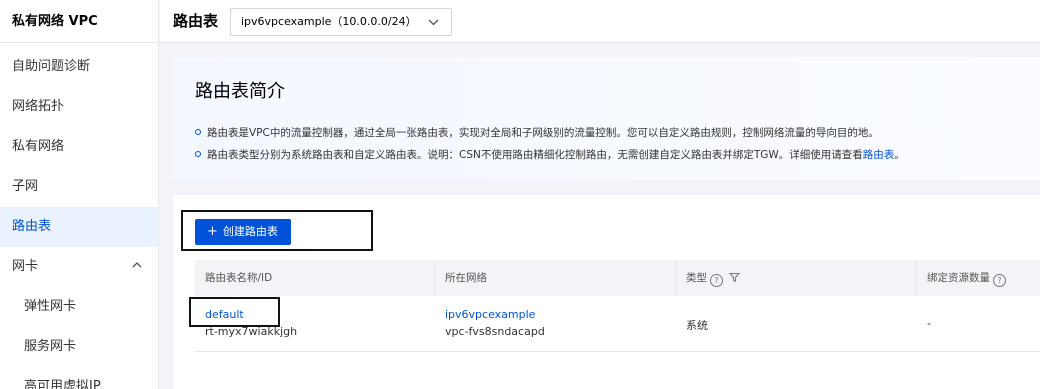  Describe the element at coordinates (734, 280) in the screenshot. I see `filter-icon` at that location.